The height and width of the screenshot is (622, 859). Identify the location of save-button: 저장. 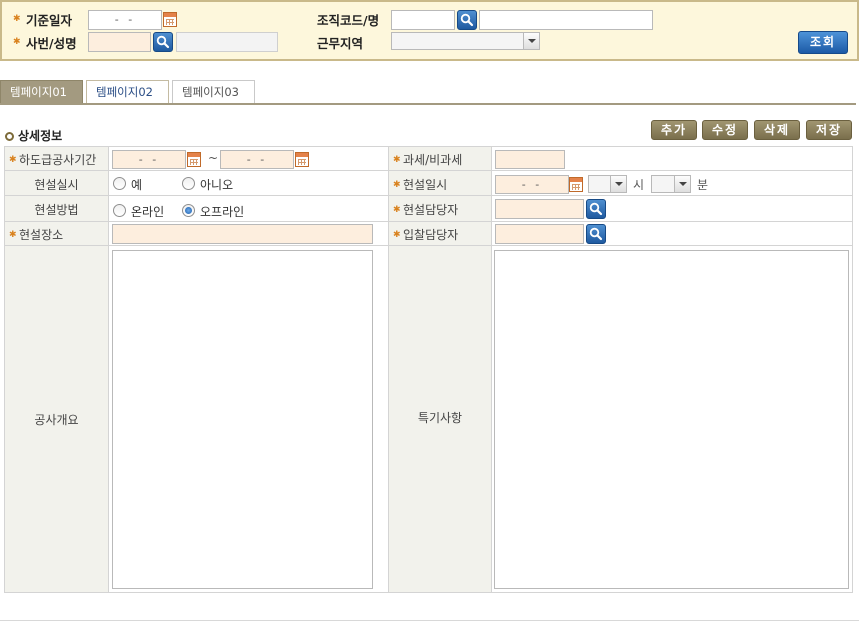
(829, 130).